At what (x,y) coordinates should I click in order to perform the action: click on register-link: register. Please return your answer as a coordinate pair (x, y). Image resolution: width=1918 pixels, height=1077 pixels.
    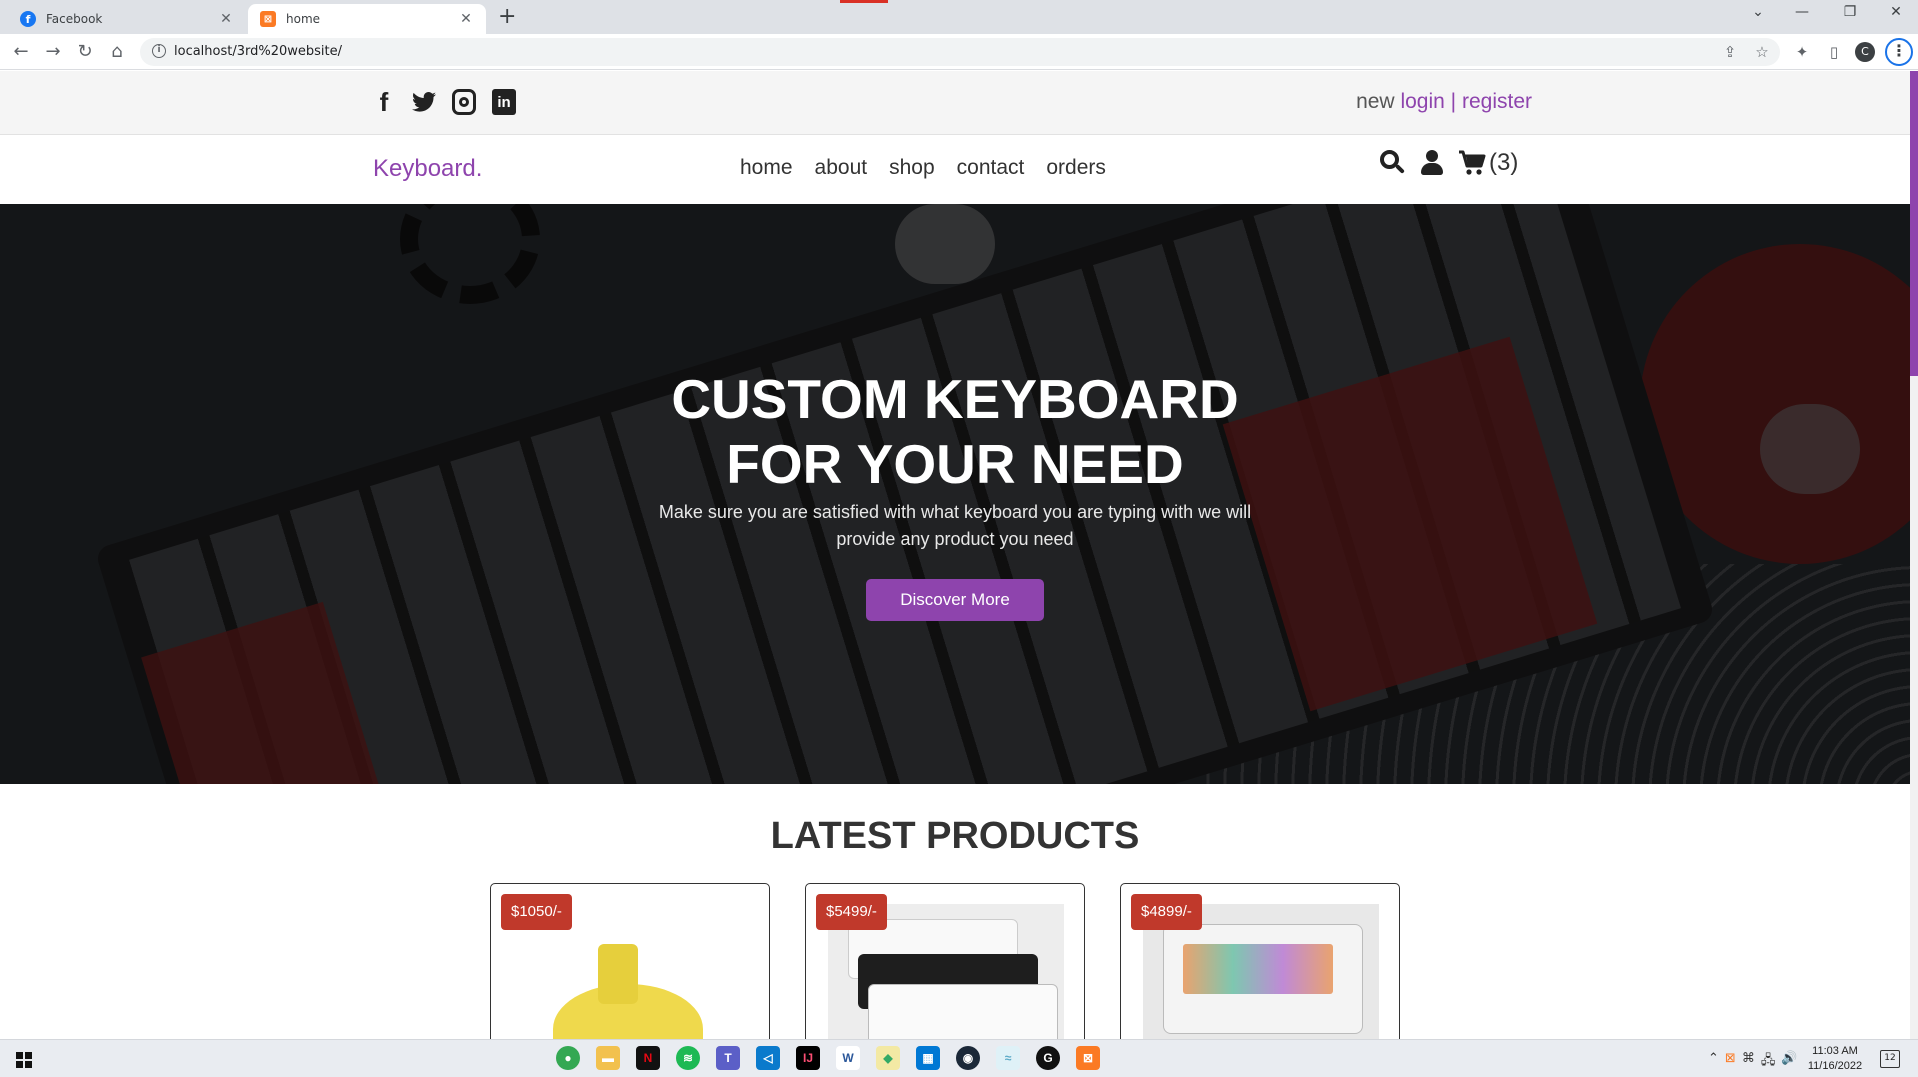
    Looking at the image, I should click on (1497, 101).